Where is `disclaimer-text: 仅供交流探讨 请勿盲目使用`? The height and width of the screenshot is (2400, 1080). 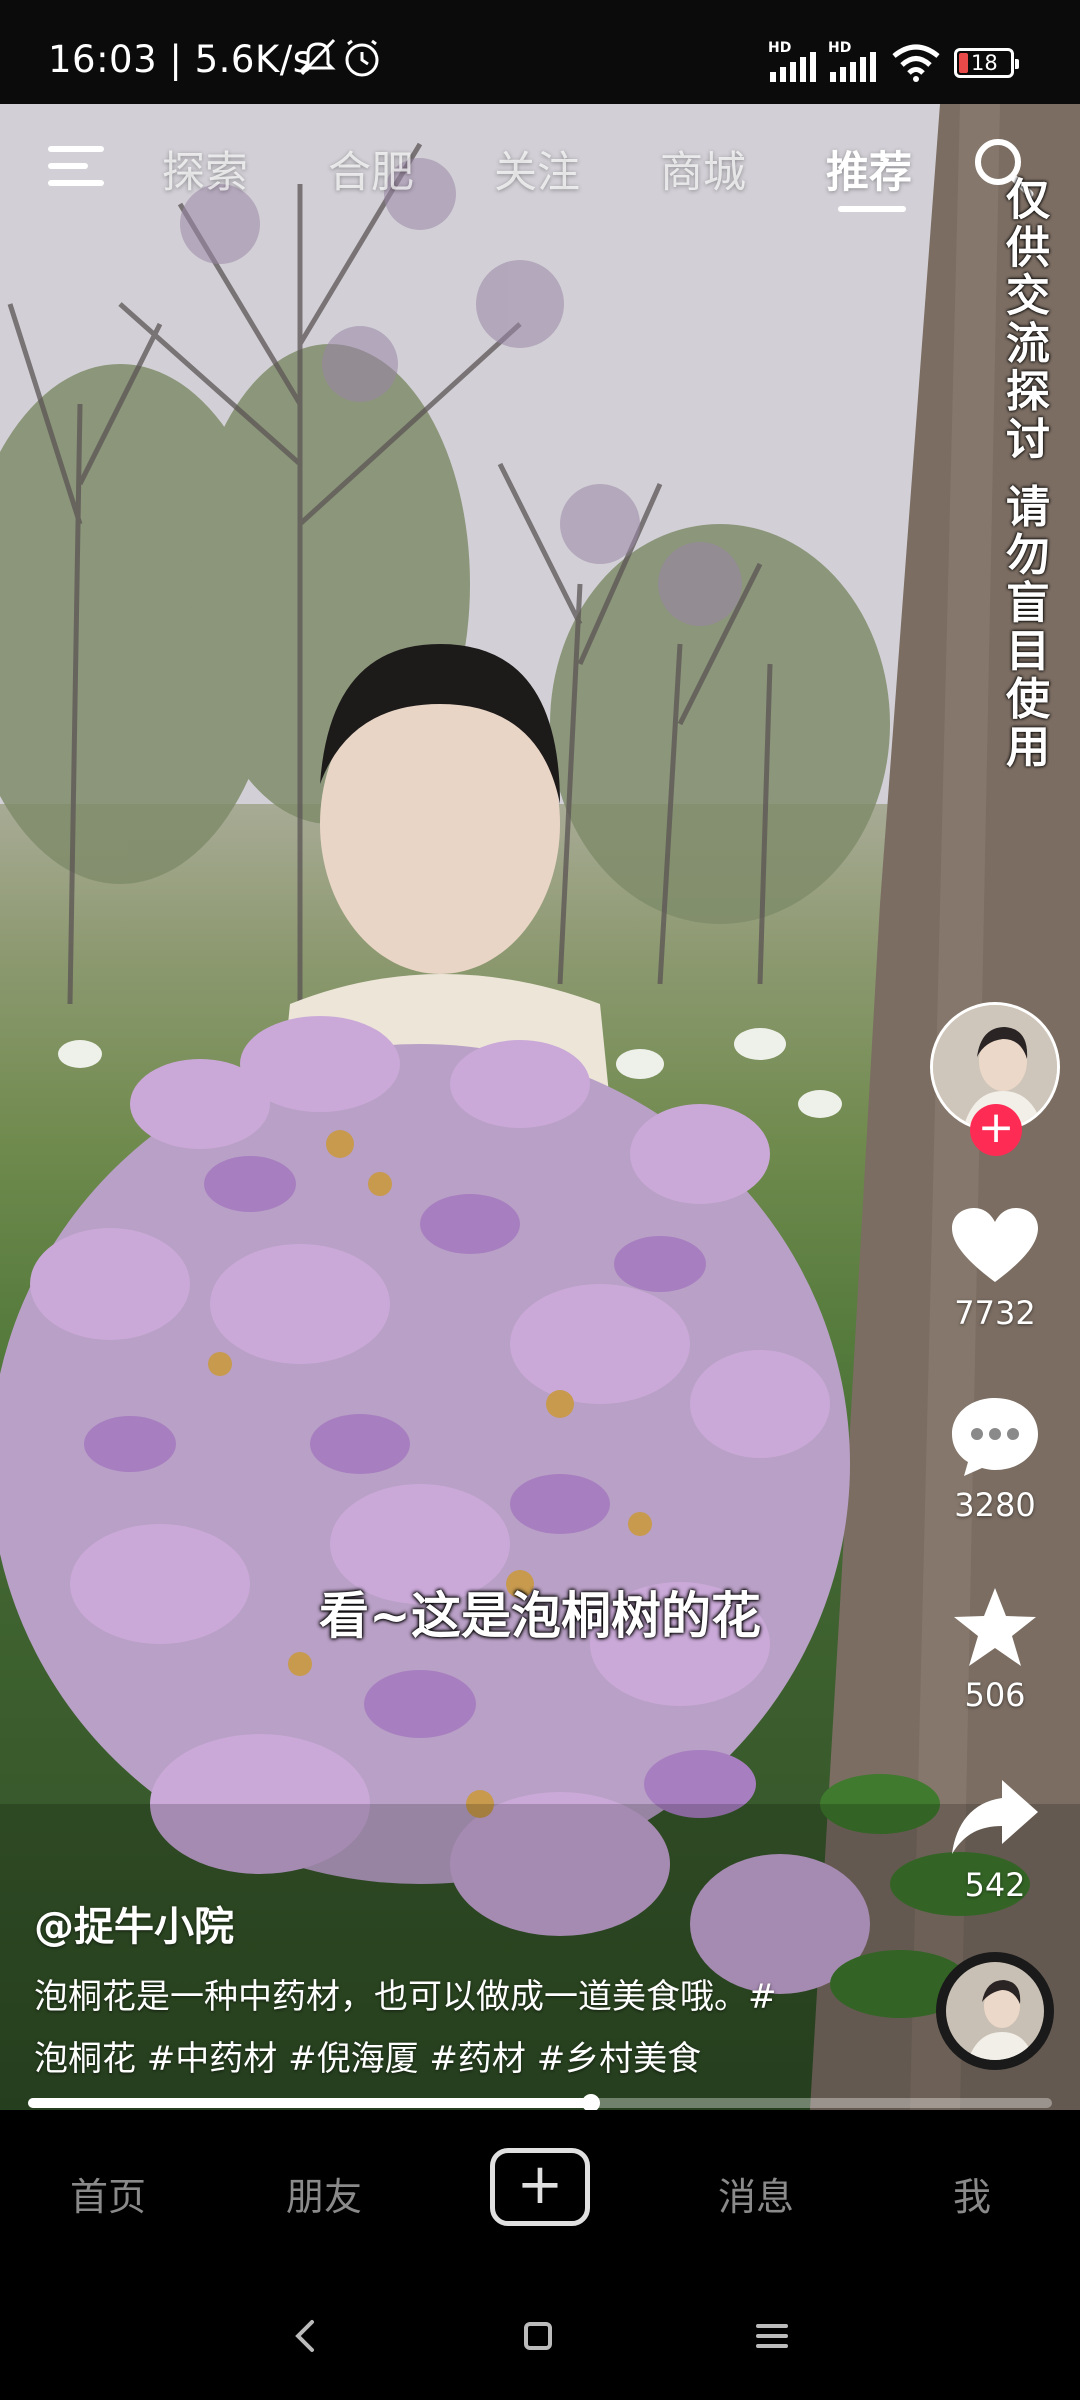
disclaimer-text: 仅供交流探讨 请勿盲目使用 is located at coordinates (1023, 474).